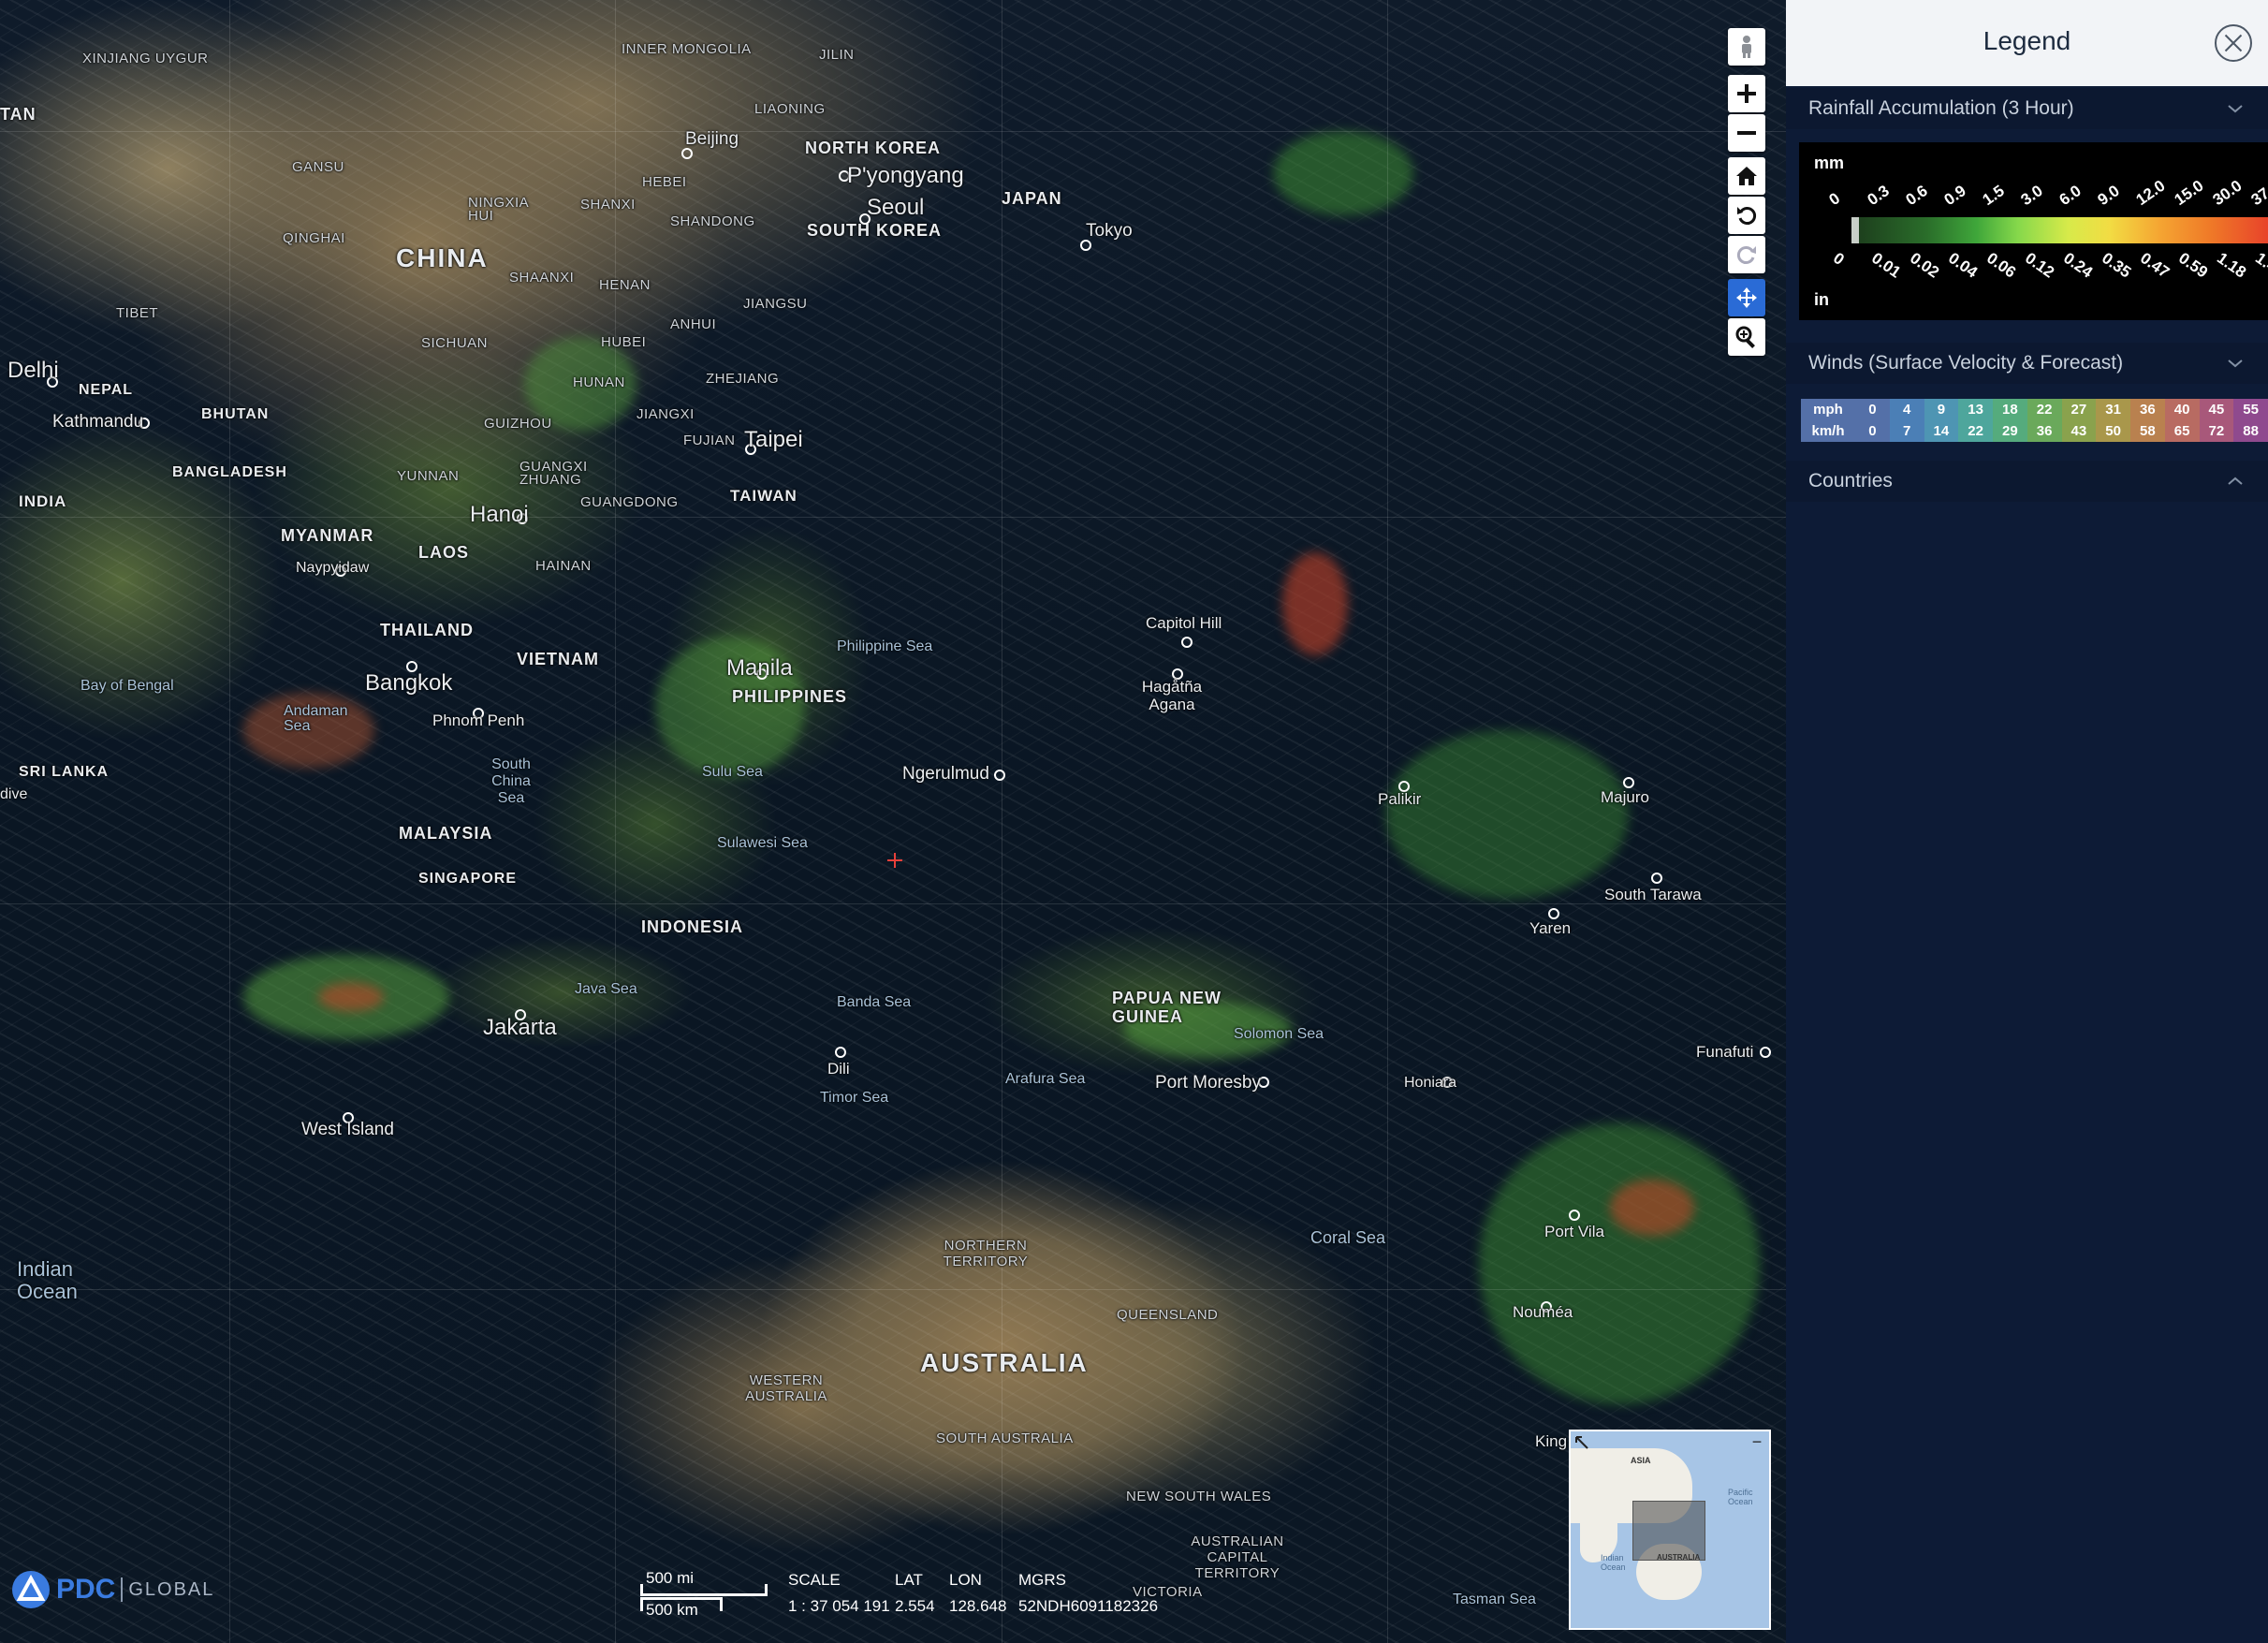 This screenshot has width=2268, height=1643. I want to click on street-view-button, so click(1746, 47).